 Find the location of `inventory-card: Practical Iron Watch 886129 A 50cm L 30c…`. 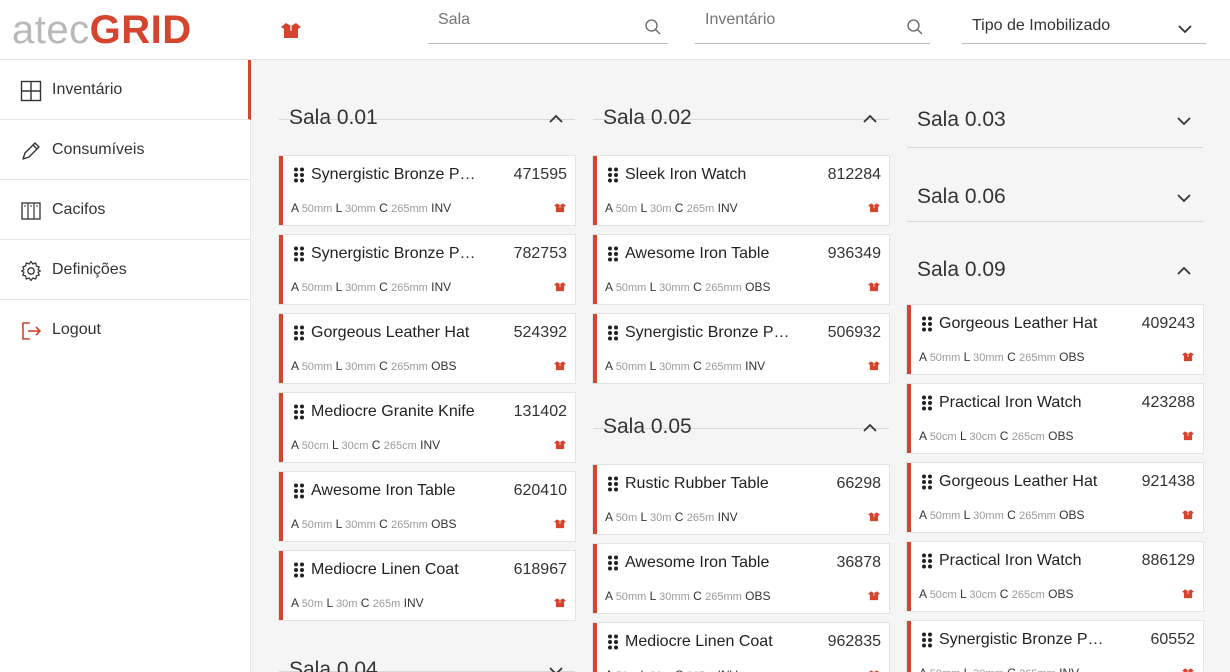

inventory-card: Practical Iron Watch 886129 A 50cm L 30c… is located at coordinates (1055, 576).